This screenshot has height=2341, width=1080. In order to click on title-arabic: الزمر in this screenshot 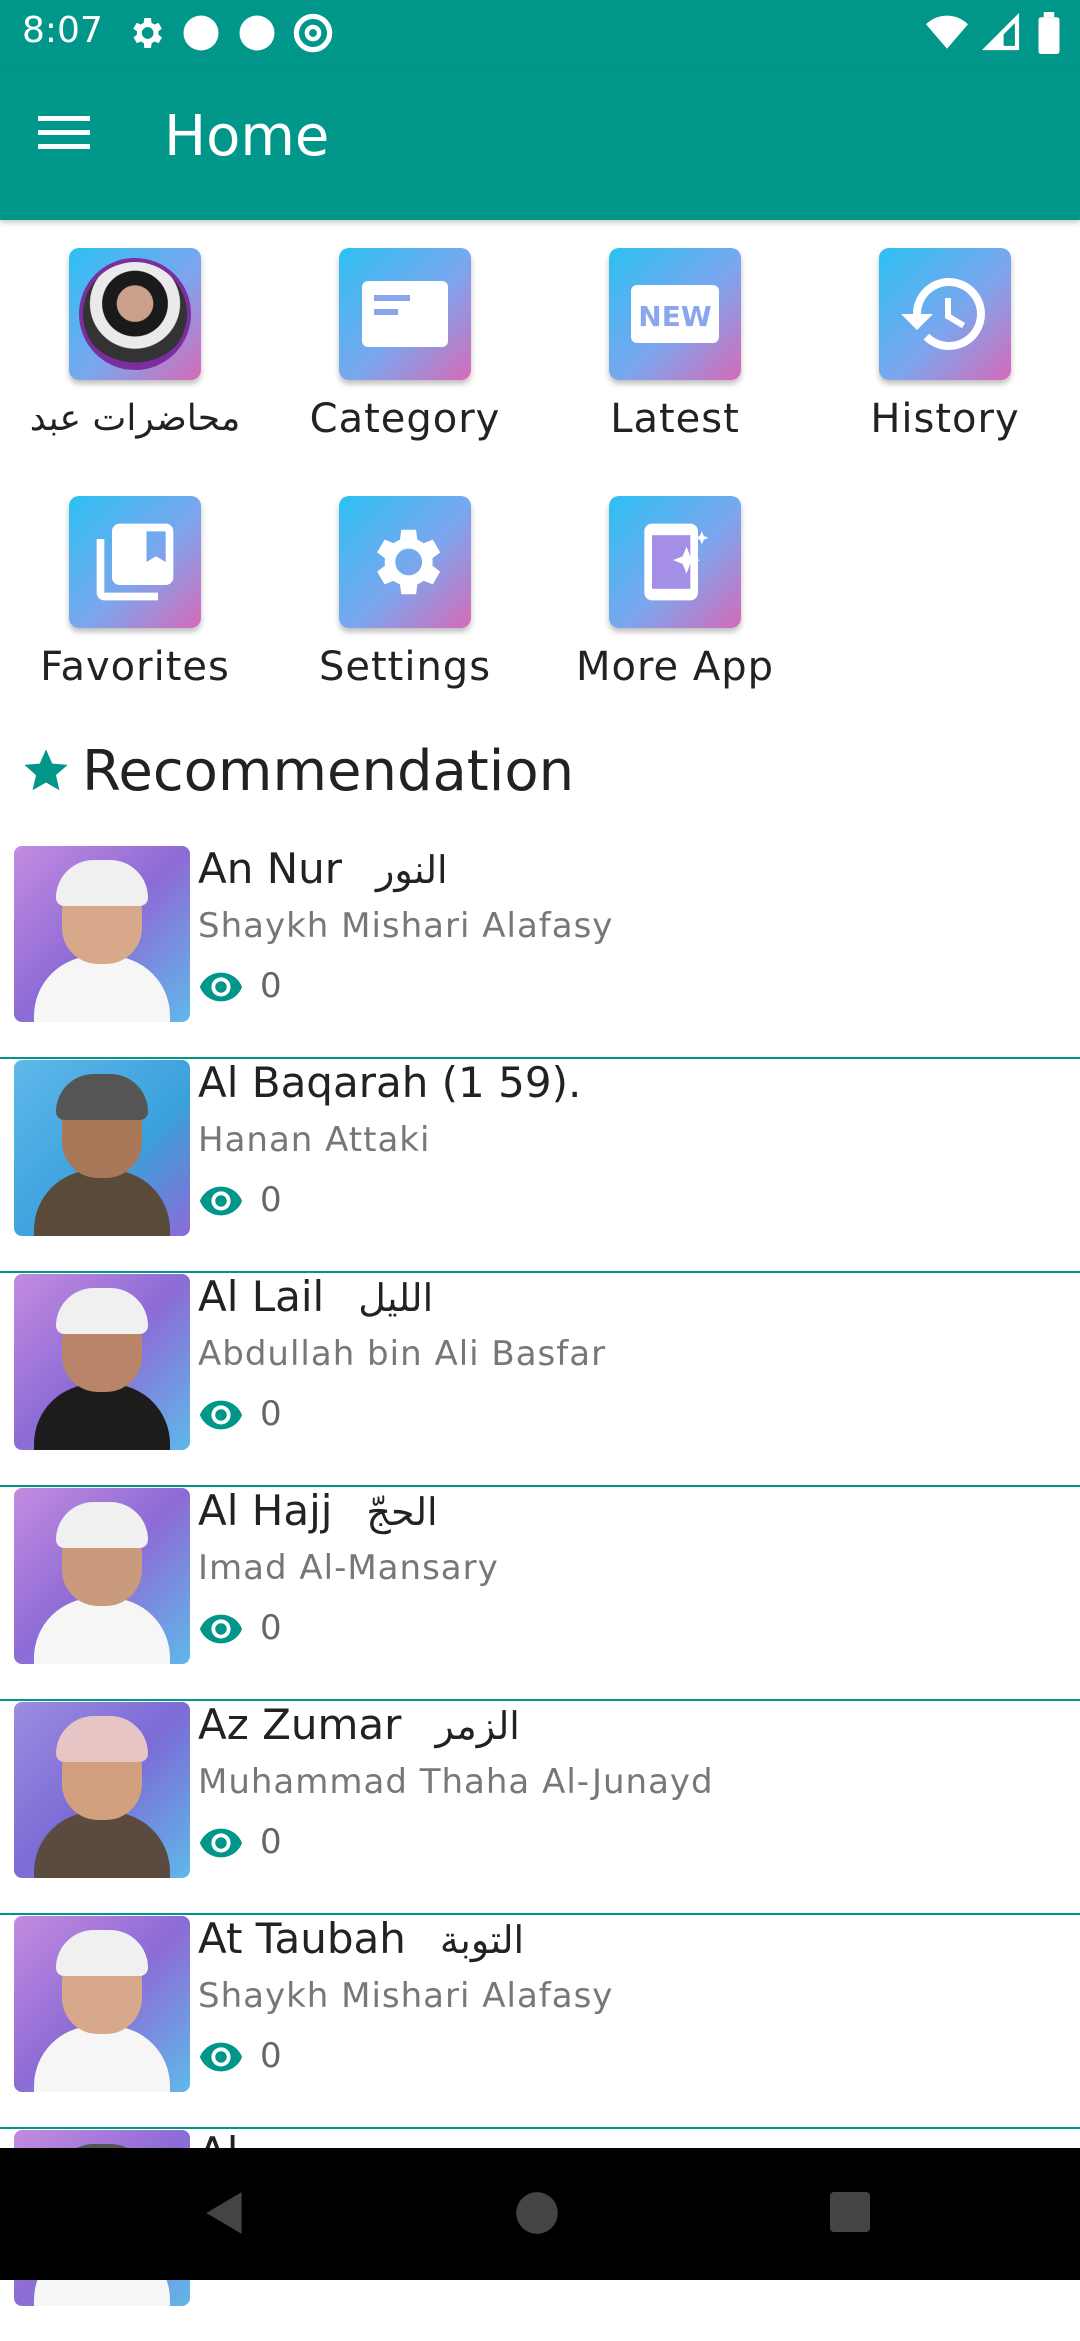, I will do `click(477, 1726)`.